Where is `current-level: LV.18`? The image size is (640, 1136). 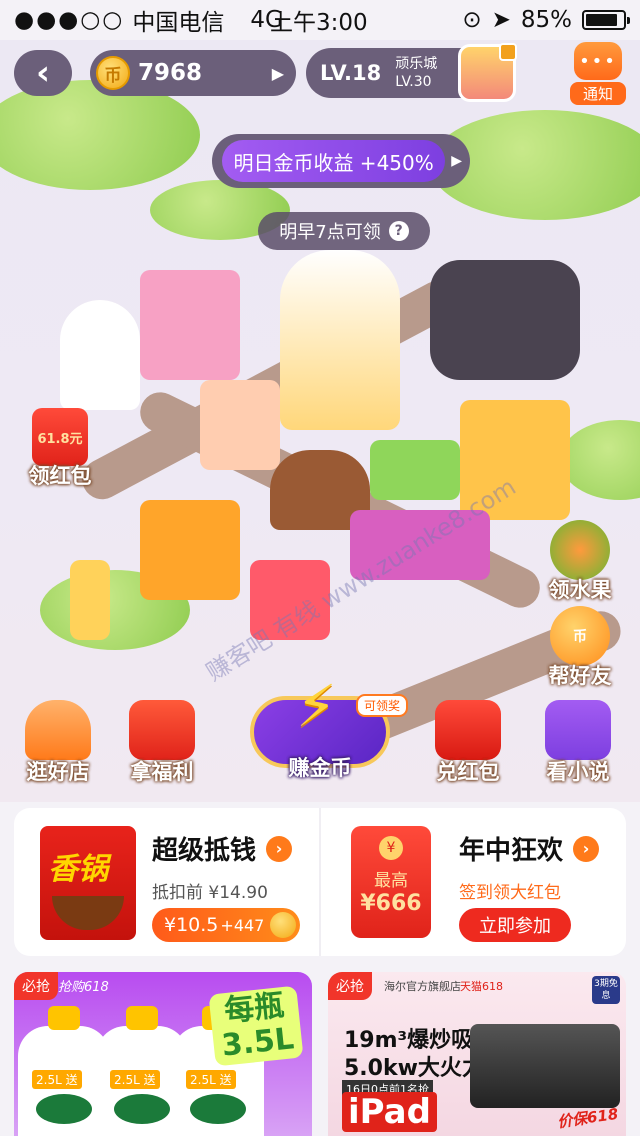
current-level: LV.18 is located at coordinates (351, 73).